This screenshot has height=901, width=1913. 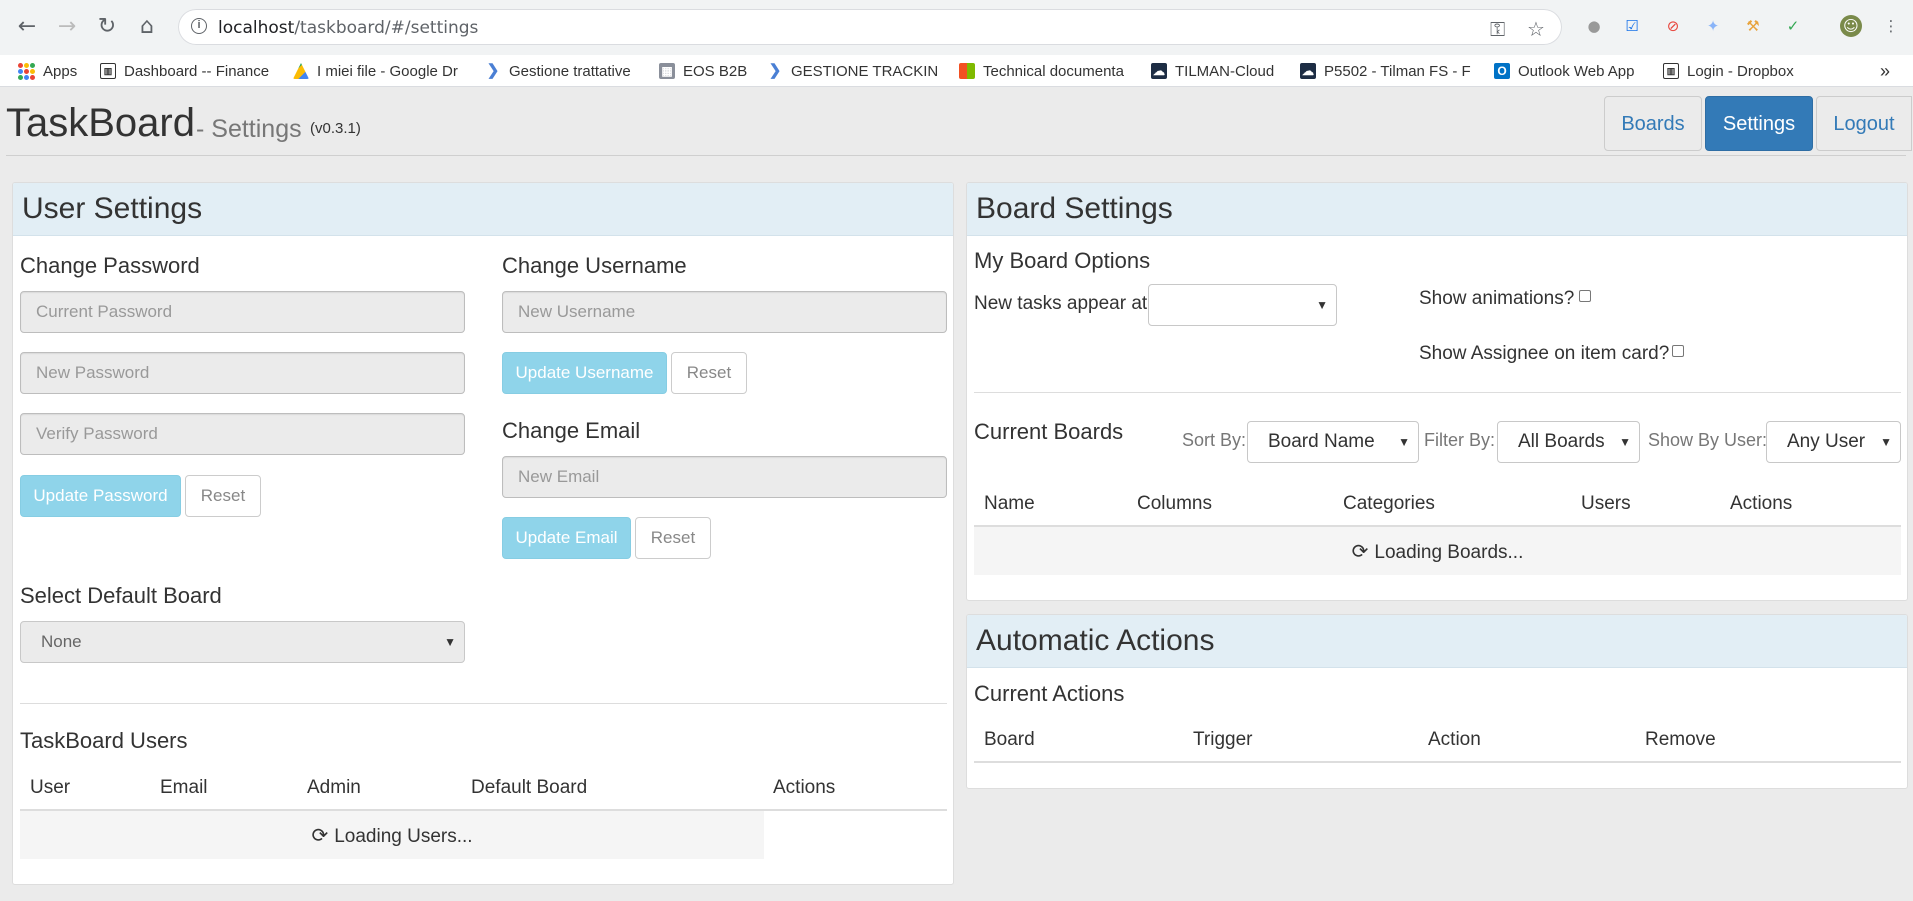 I want to click on new-password-input: New Password, so click(x=242, y=373).